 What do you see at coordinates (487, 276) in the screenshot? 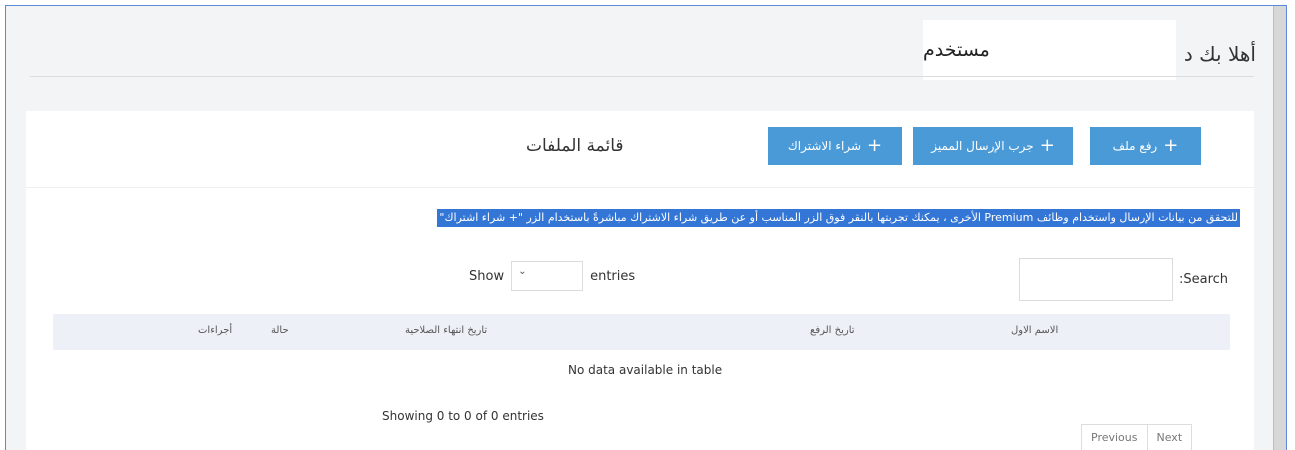
I see `show-label: Show` at bounding box center [487, 276].